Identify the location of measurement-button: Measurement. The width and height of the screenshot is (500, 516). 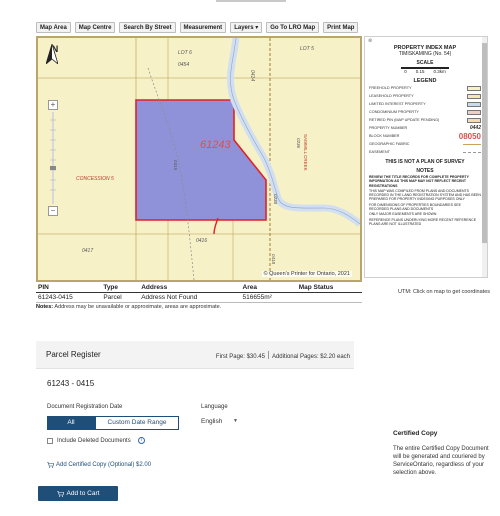
(203, 27).